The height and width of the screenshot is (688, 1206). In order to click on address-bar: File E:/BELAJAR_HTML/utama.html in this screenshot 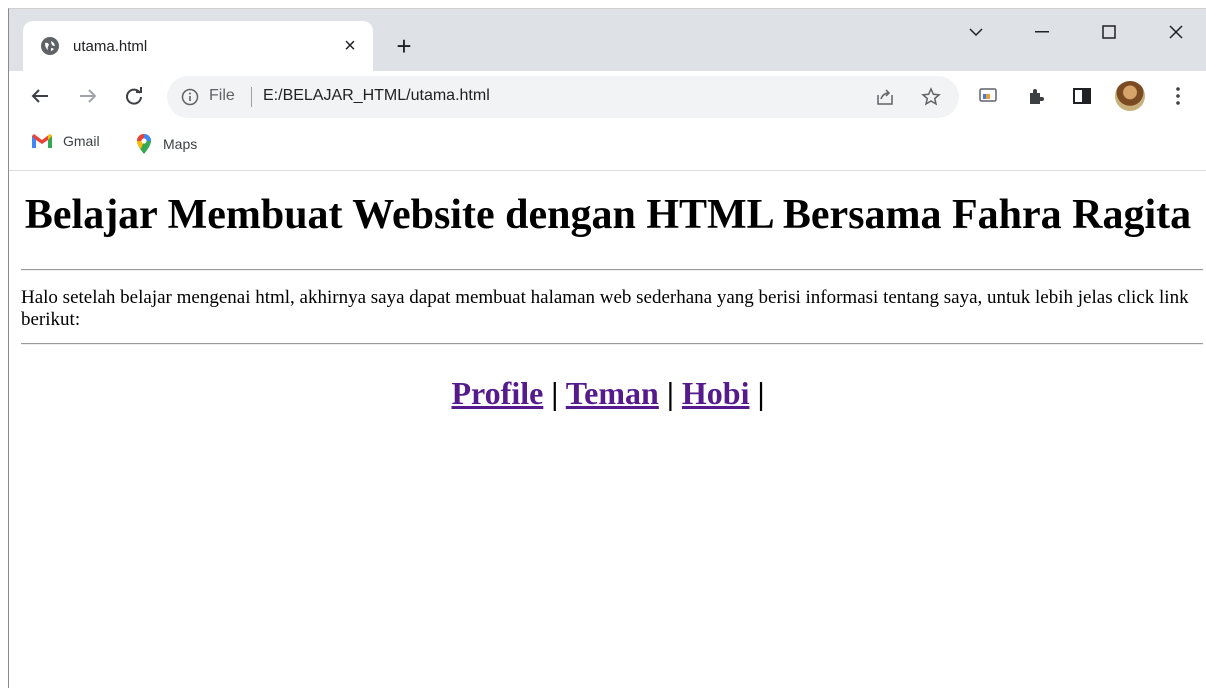, I will do `click(563, 97)`.